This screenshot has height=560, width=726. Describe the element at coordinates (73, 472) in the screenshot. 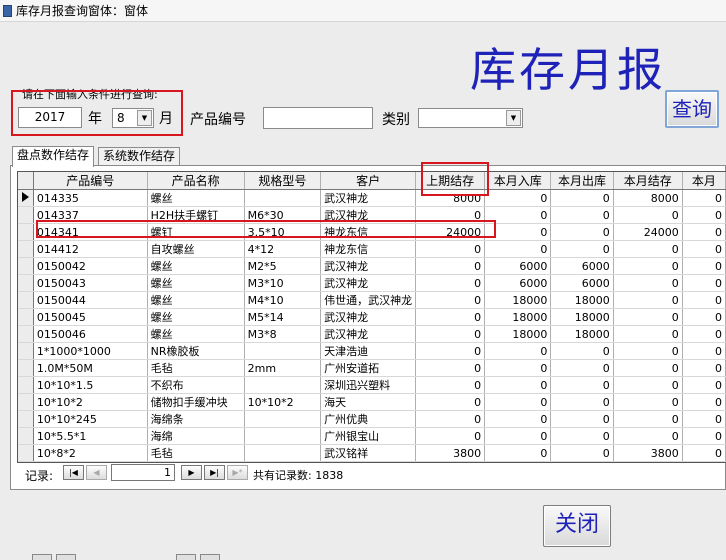

I see `first-record-icon: |◀` at that location.